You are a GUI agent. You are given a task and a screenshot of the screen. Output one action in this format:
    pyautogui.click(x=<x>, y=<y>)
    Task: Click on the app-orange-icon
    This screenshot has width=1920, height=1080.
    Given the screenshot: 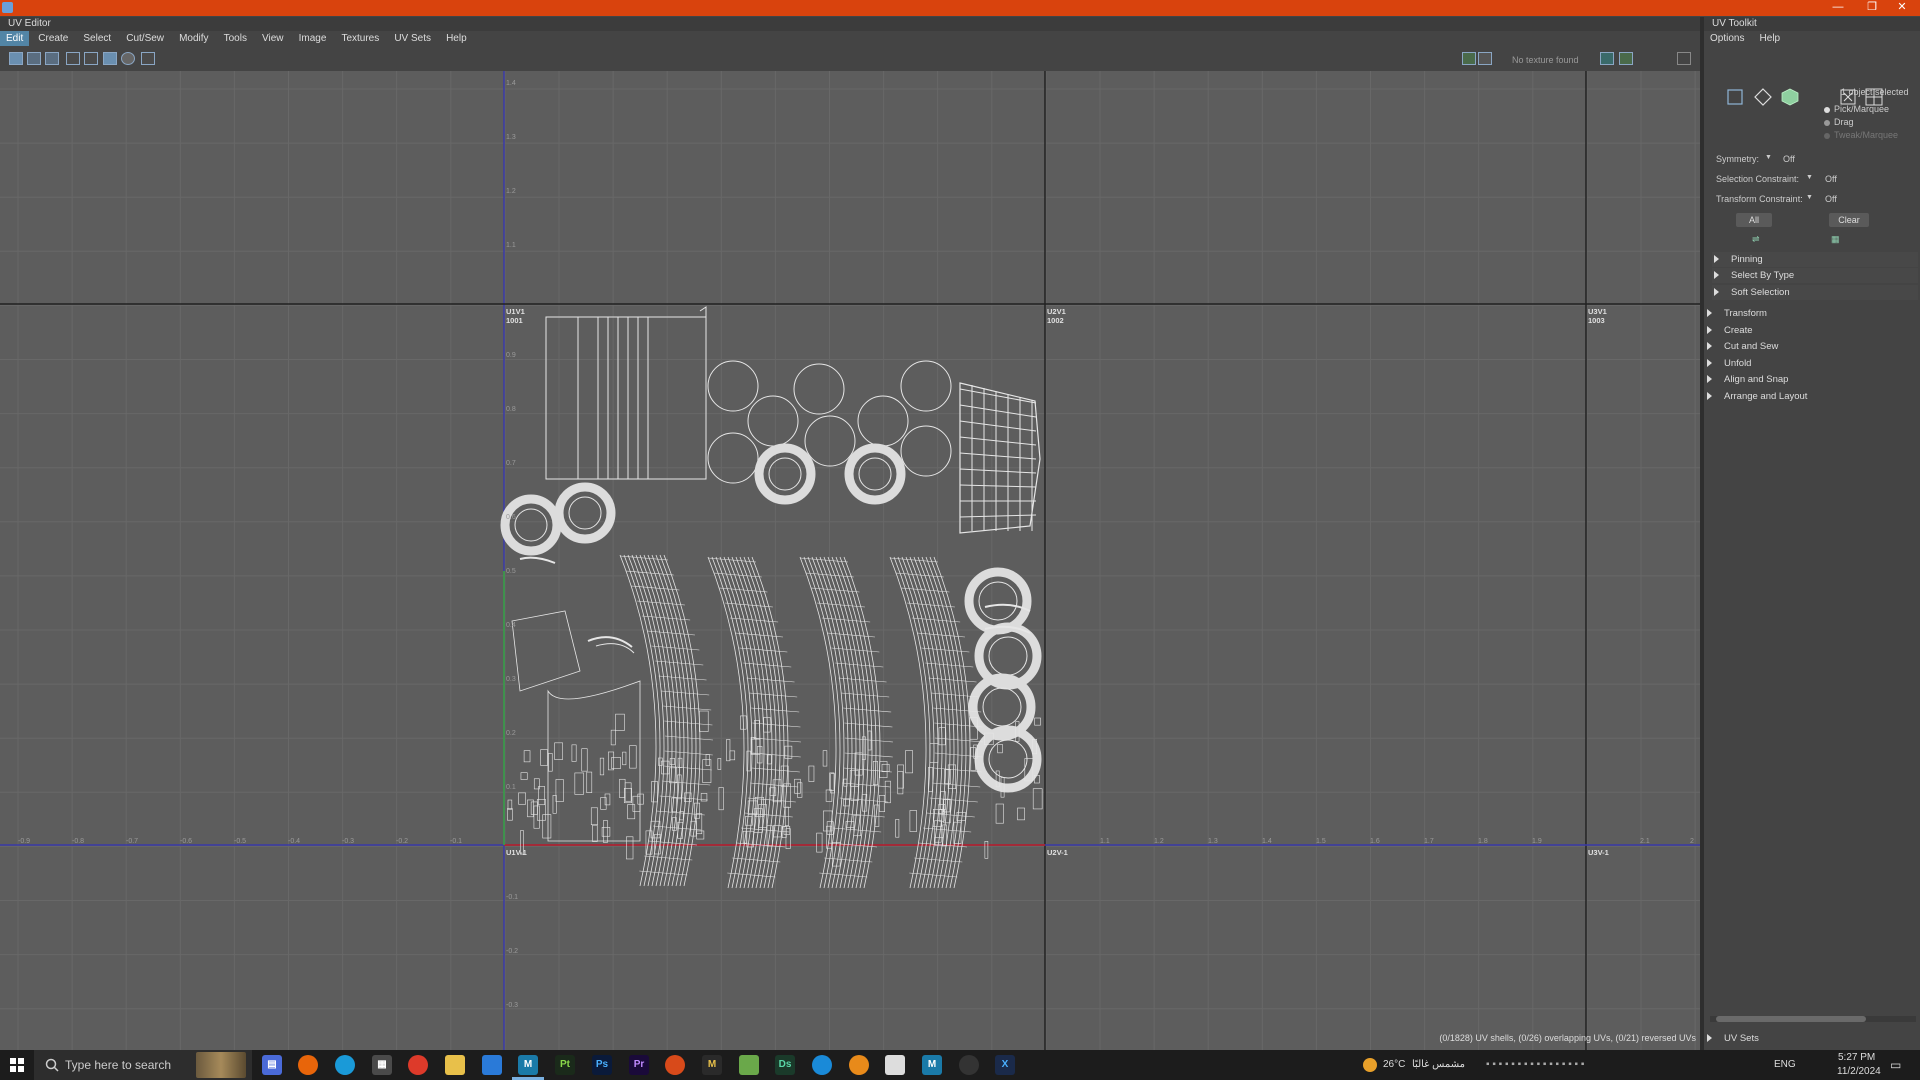 What is the action you would take?
    pyautogui.click(x=675, y=1065)
    